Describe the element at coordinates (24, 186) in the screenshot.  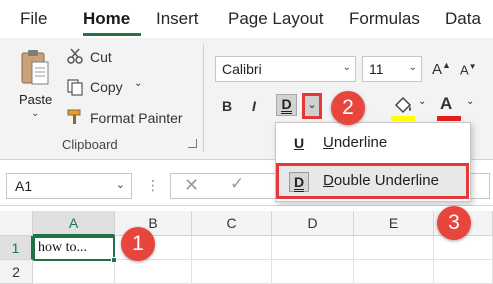
I see `name-box-value: A1` at that location.